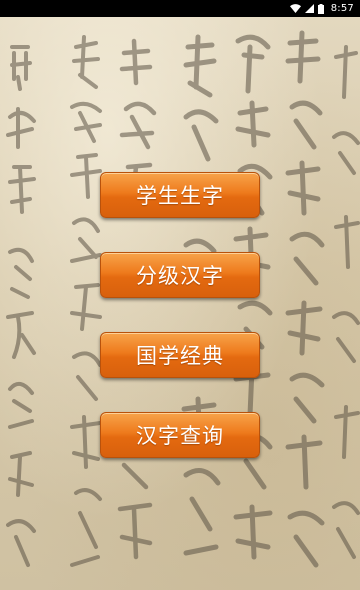 Image resolution: width=360 pixels, height=590 pixels. I want to click on signal-icon, so click(309, 8).